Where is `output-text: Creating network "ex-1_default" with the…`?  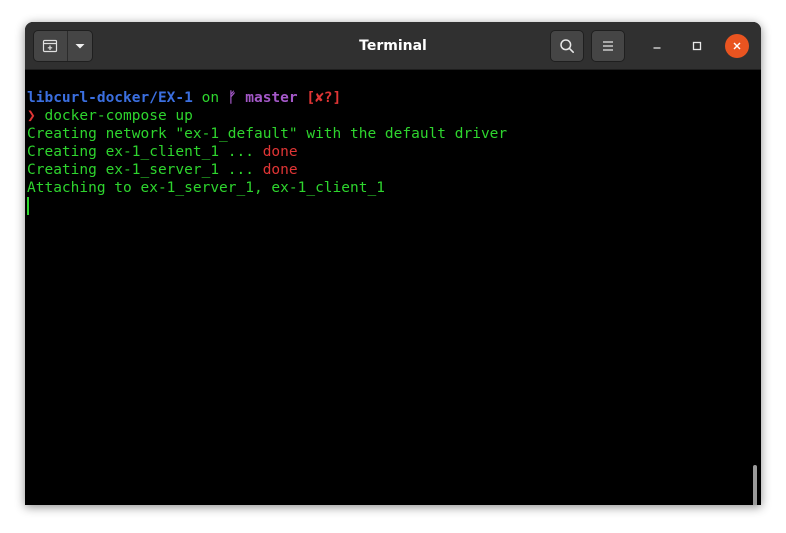 output-text: Creating network "ex-1_default" with the… is located at coordinates (267, 134).